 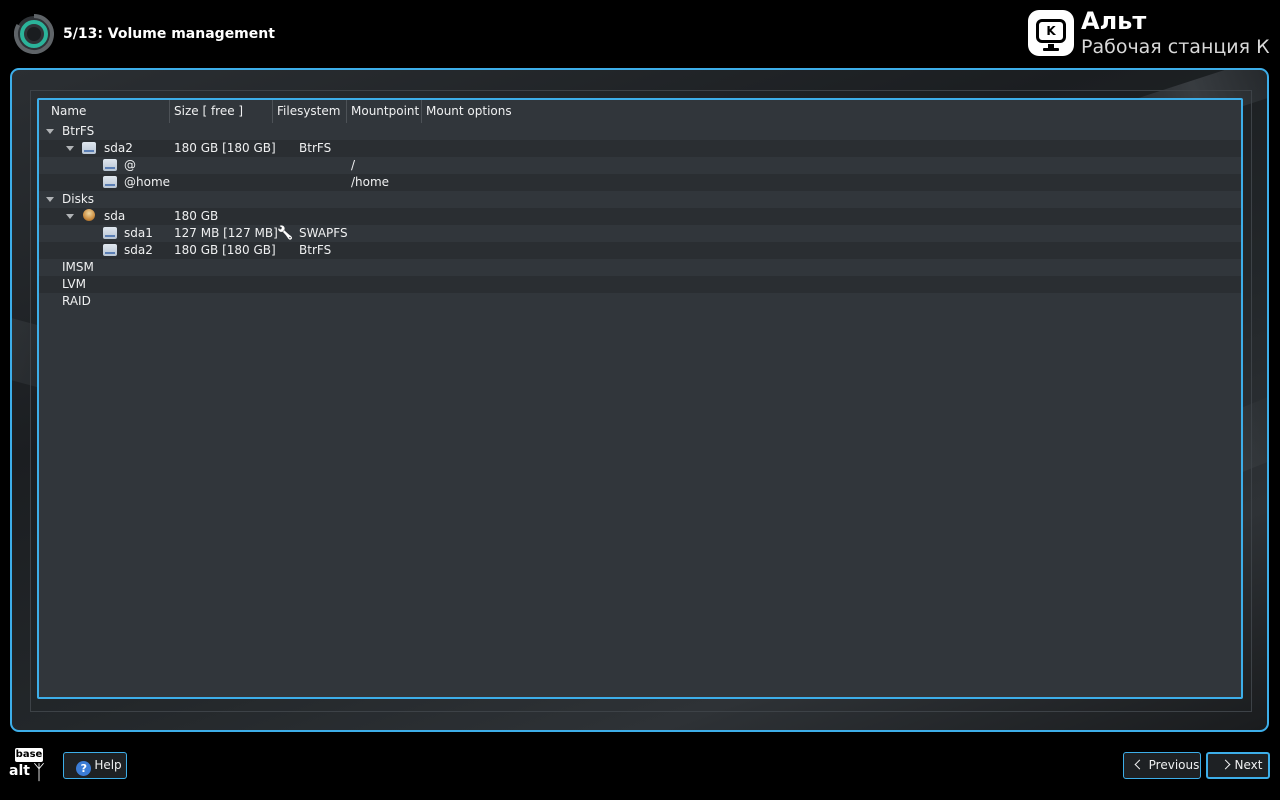 I want to click on step-title: 5/13: Volume management, so click(x=169, y=34).